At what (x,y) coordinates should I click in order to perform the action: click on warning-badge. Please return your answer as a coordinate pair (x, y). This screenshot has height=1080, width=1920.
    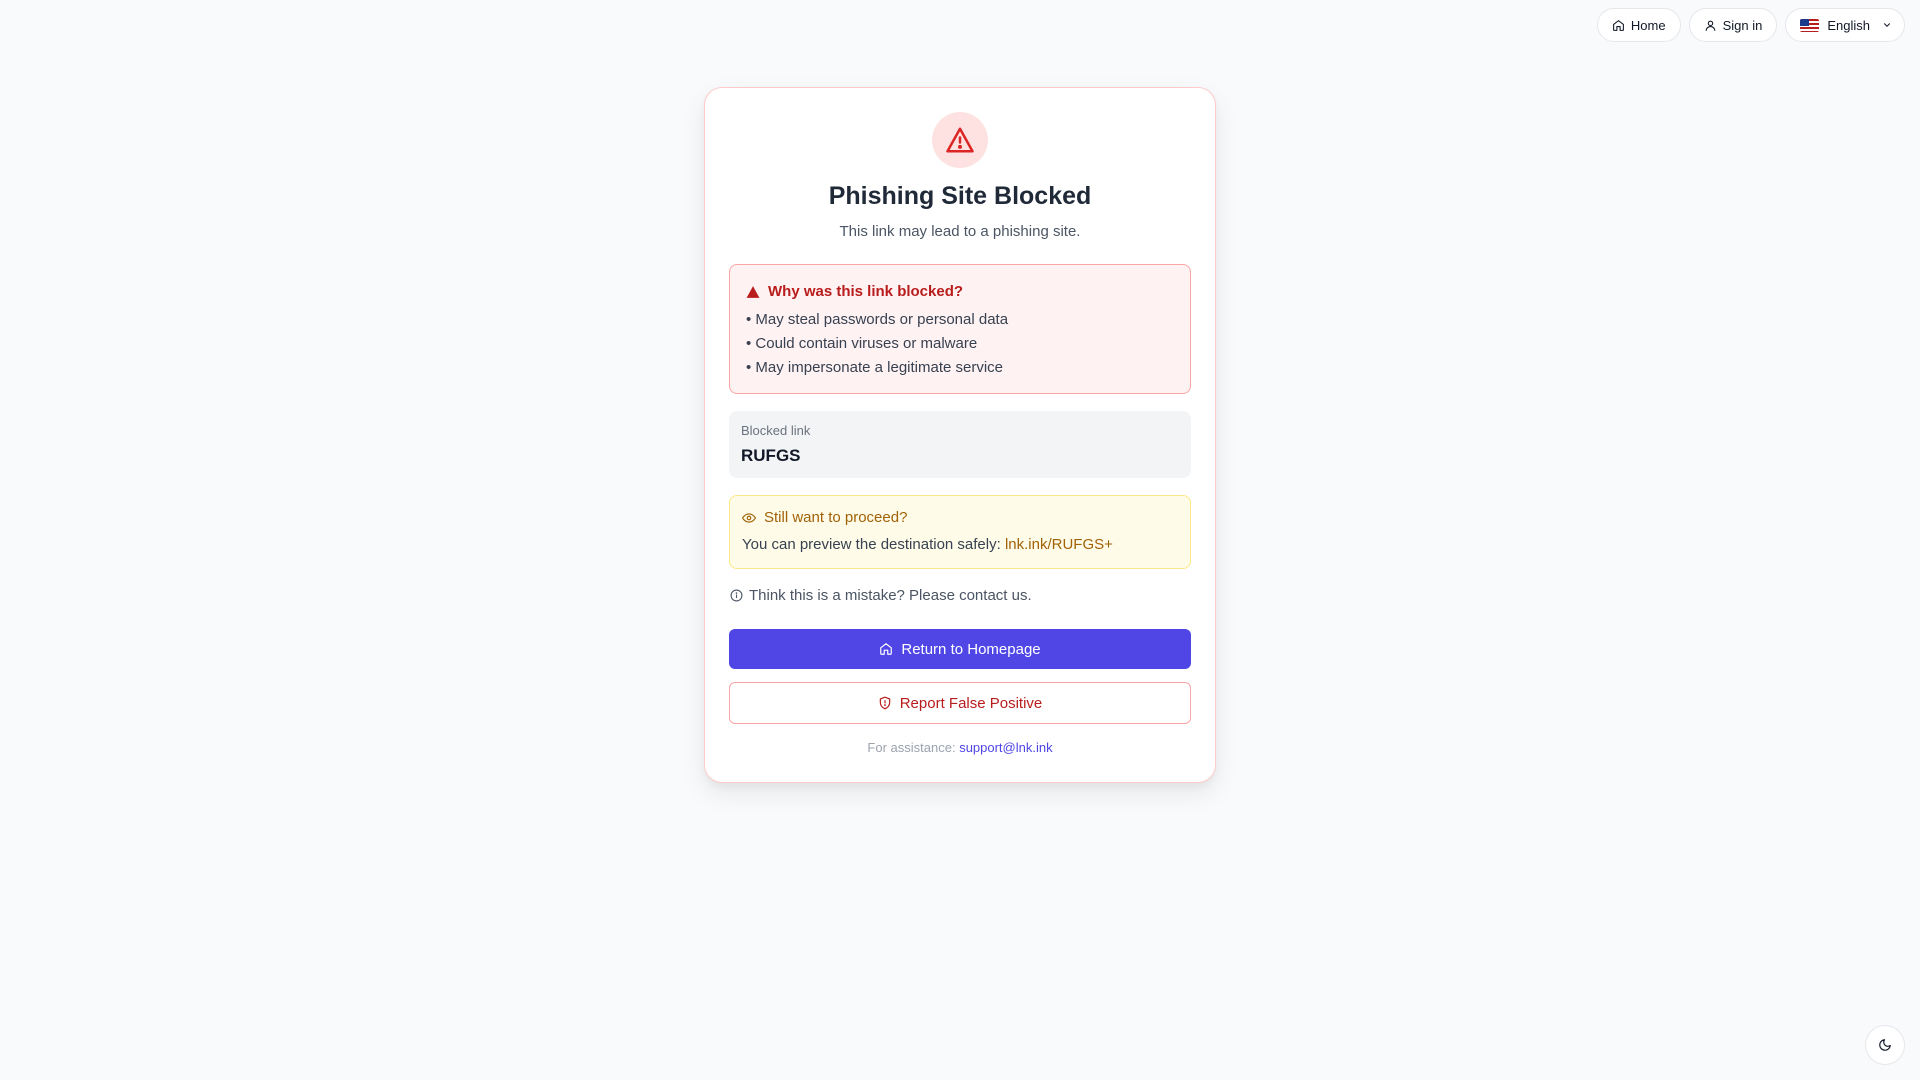
    Looking at the image, I should click on (960, 140).